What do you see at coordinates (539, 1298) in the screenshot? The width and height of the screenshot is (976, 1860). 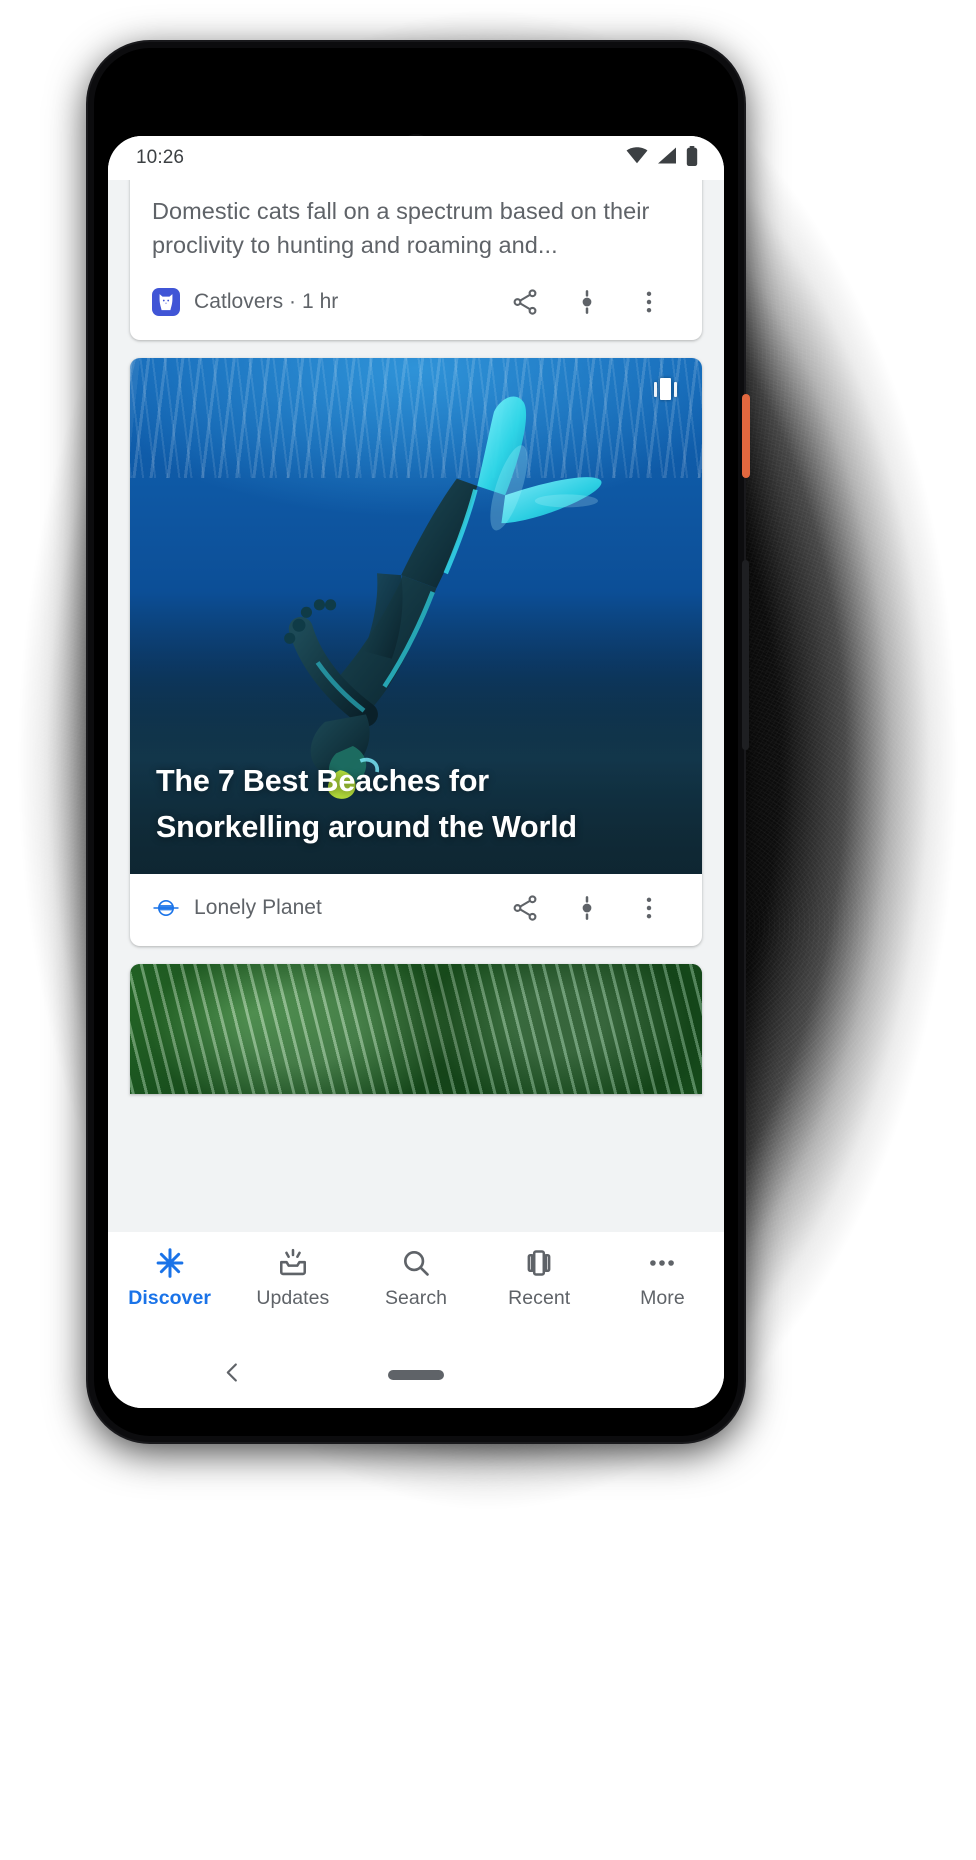 I see `nav-label-recent: Recent` at bounding box center [539, 1298].